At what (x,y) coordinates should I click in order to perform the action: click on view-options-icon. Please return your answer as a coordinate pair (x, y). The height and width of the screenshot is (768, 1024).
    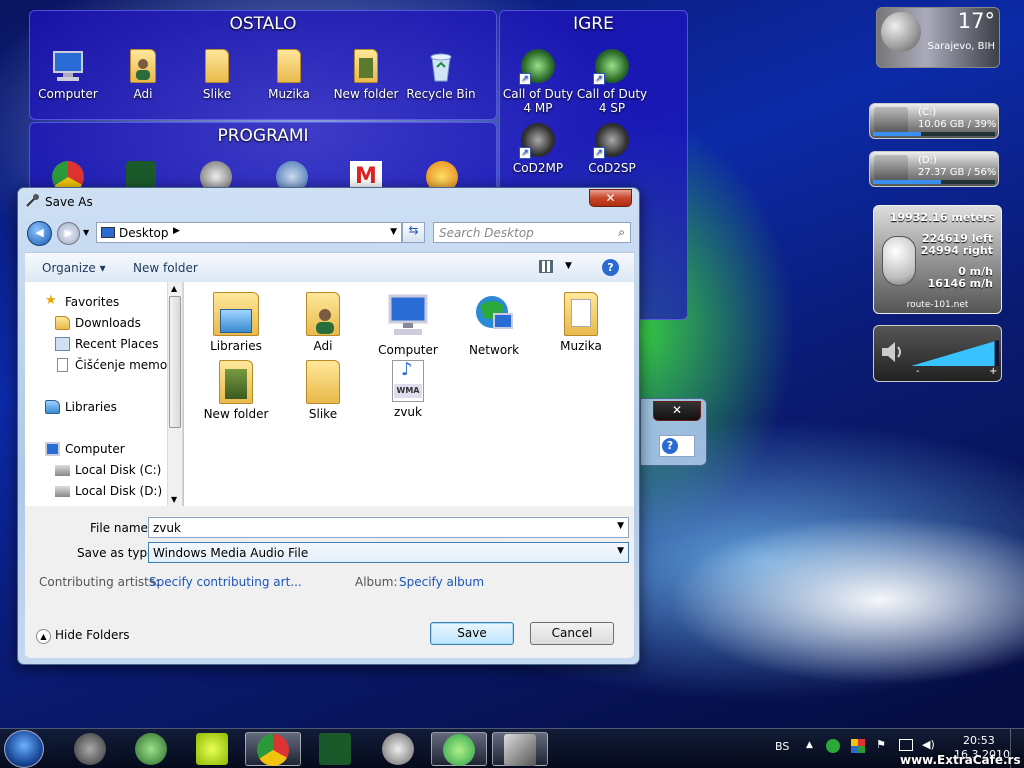
    Looking at the image, I should click on (546, 266).